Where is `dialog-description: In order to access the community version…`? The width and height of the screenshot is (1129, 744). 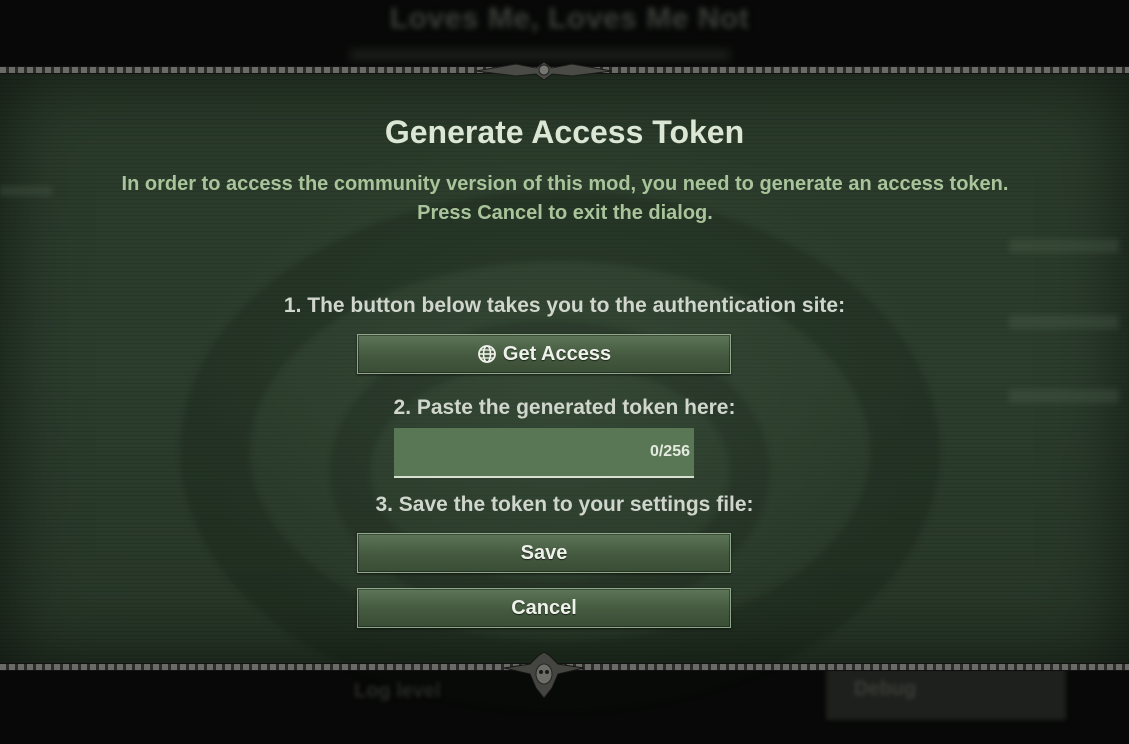
dialog-description: In order to access the community version… is located at coordinates (565, 199).